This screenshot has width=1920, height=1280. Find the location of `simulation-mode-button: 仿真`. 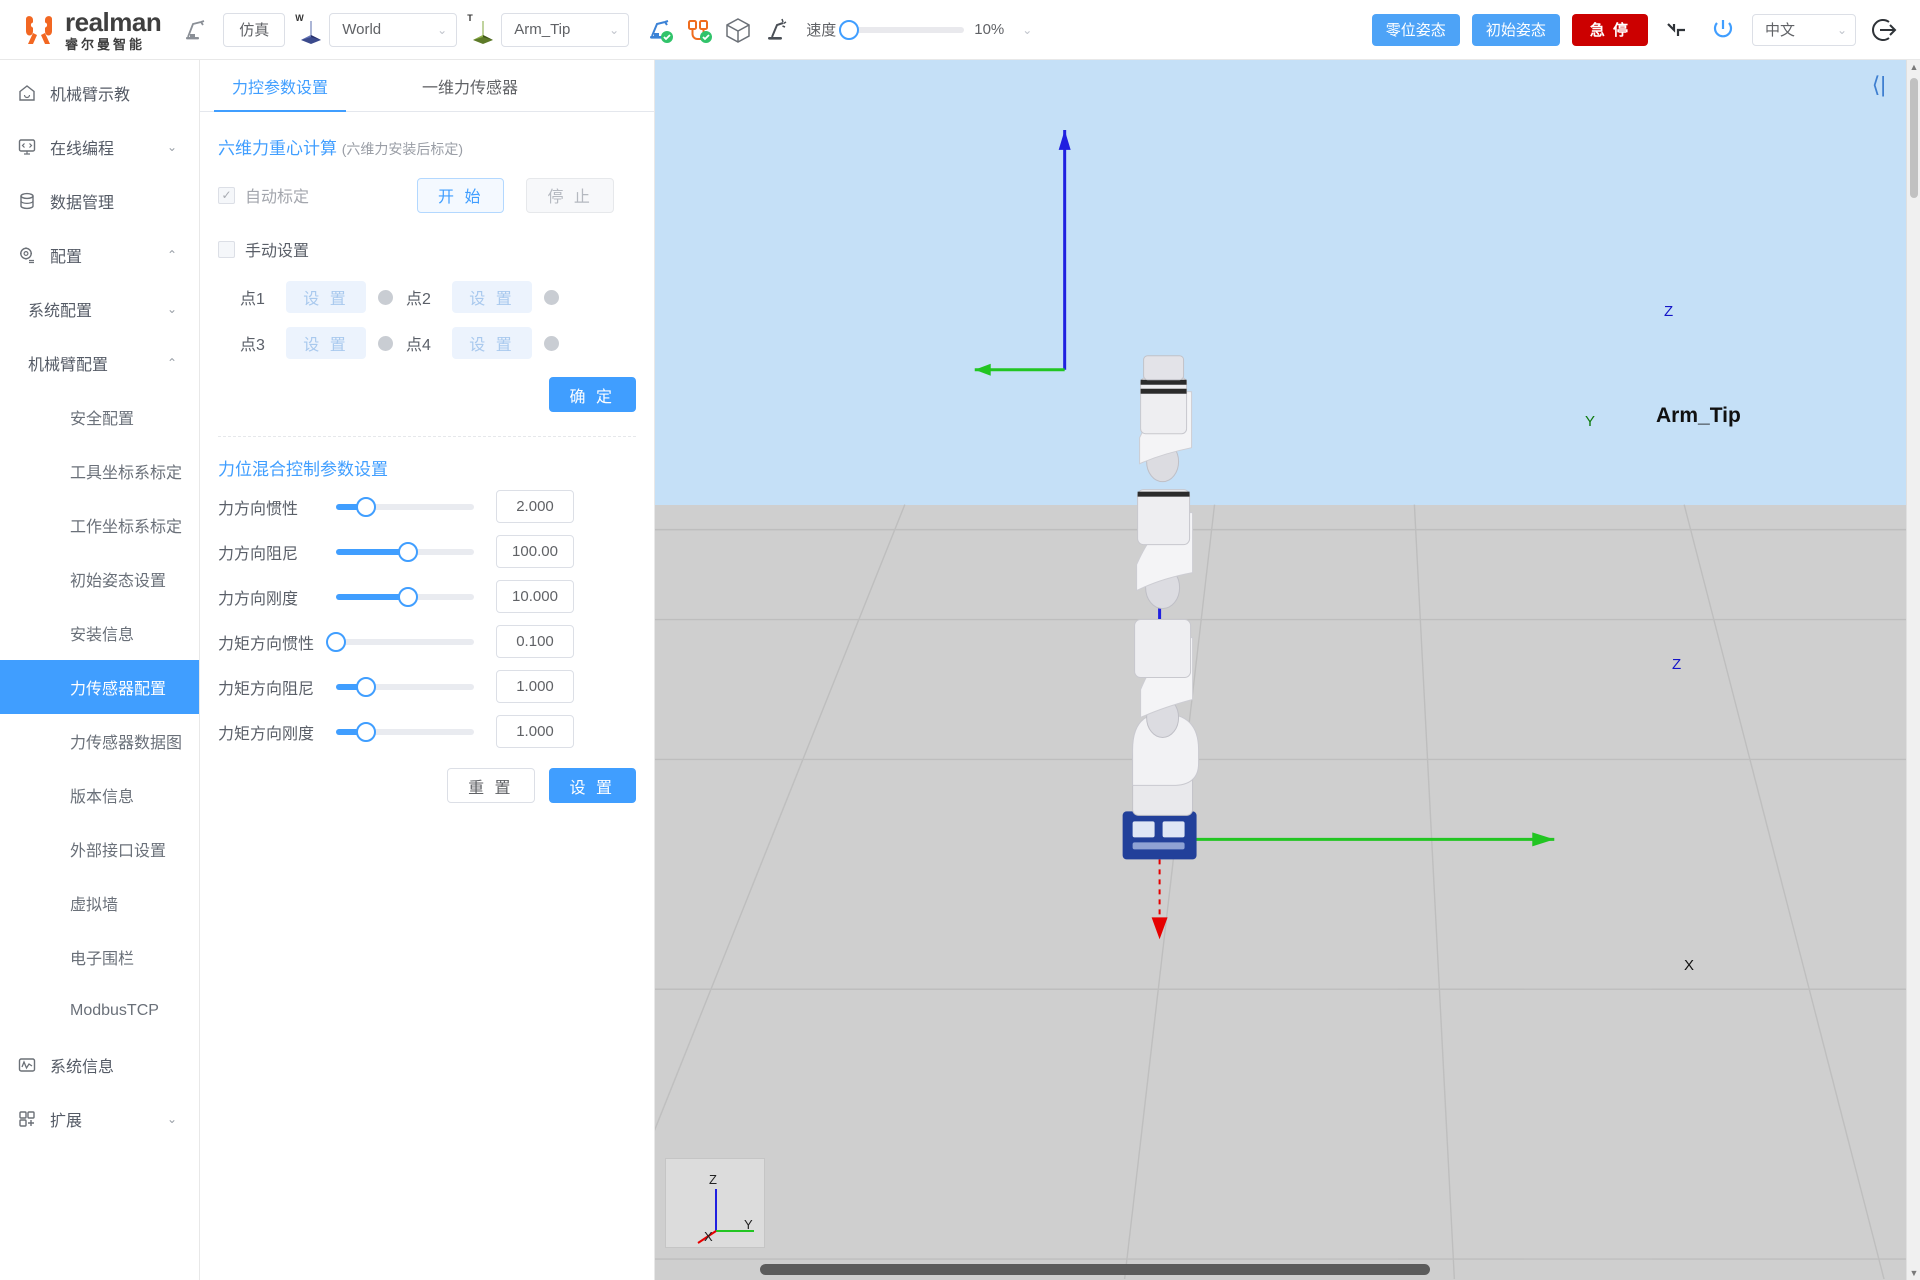

simulation-mode-button: 仿真 is located at coordinates (254, 29).